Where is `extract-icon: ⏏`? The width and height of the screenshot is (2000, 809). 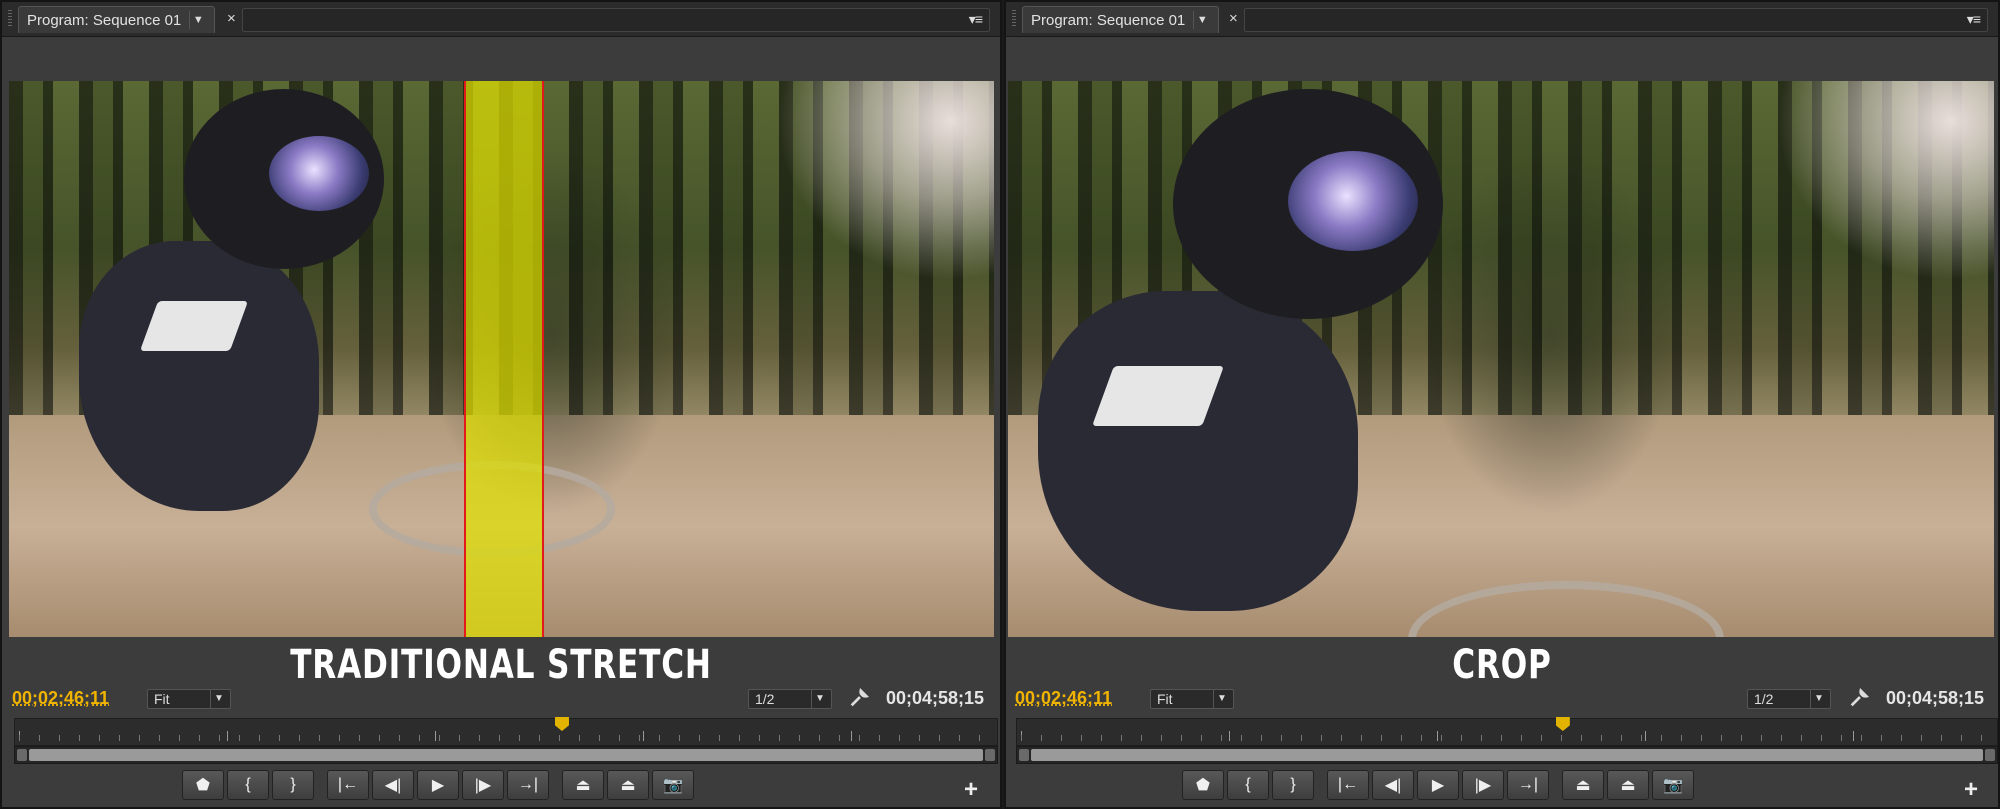 extract-icon: ⏏ is located at coordinates (1628, 785).